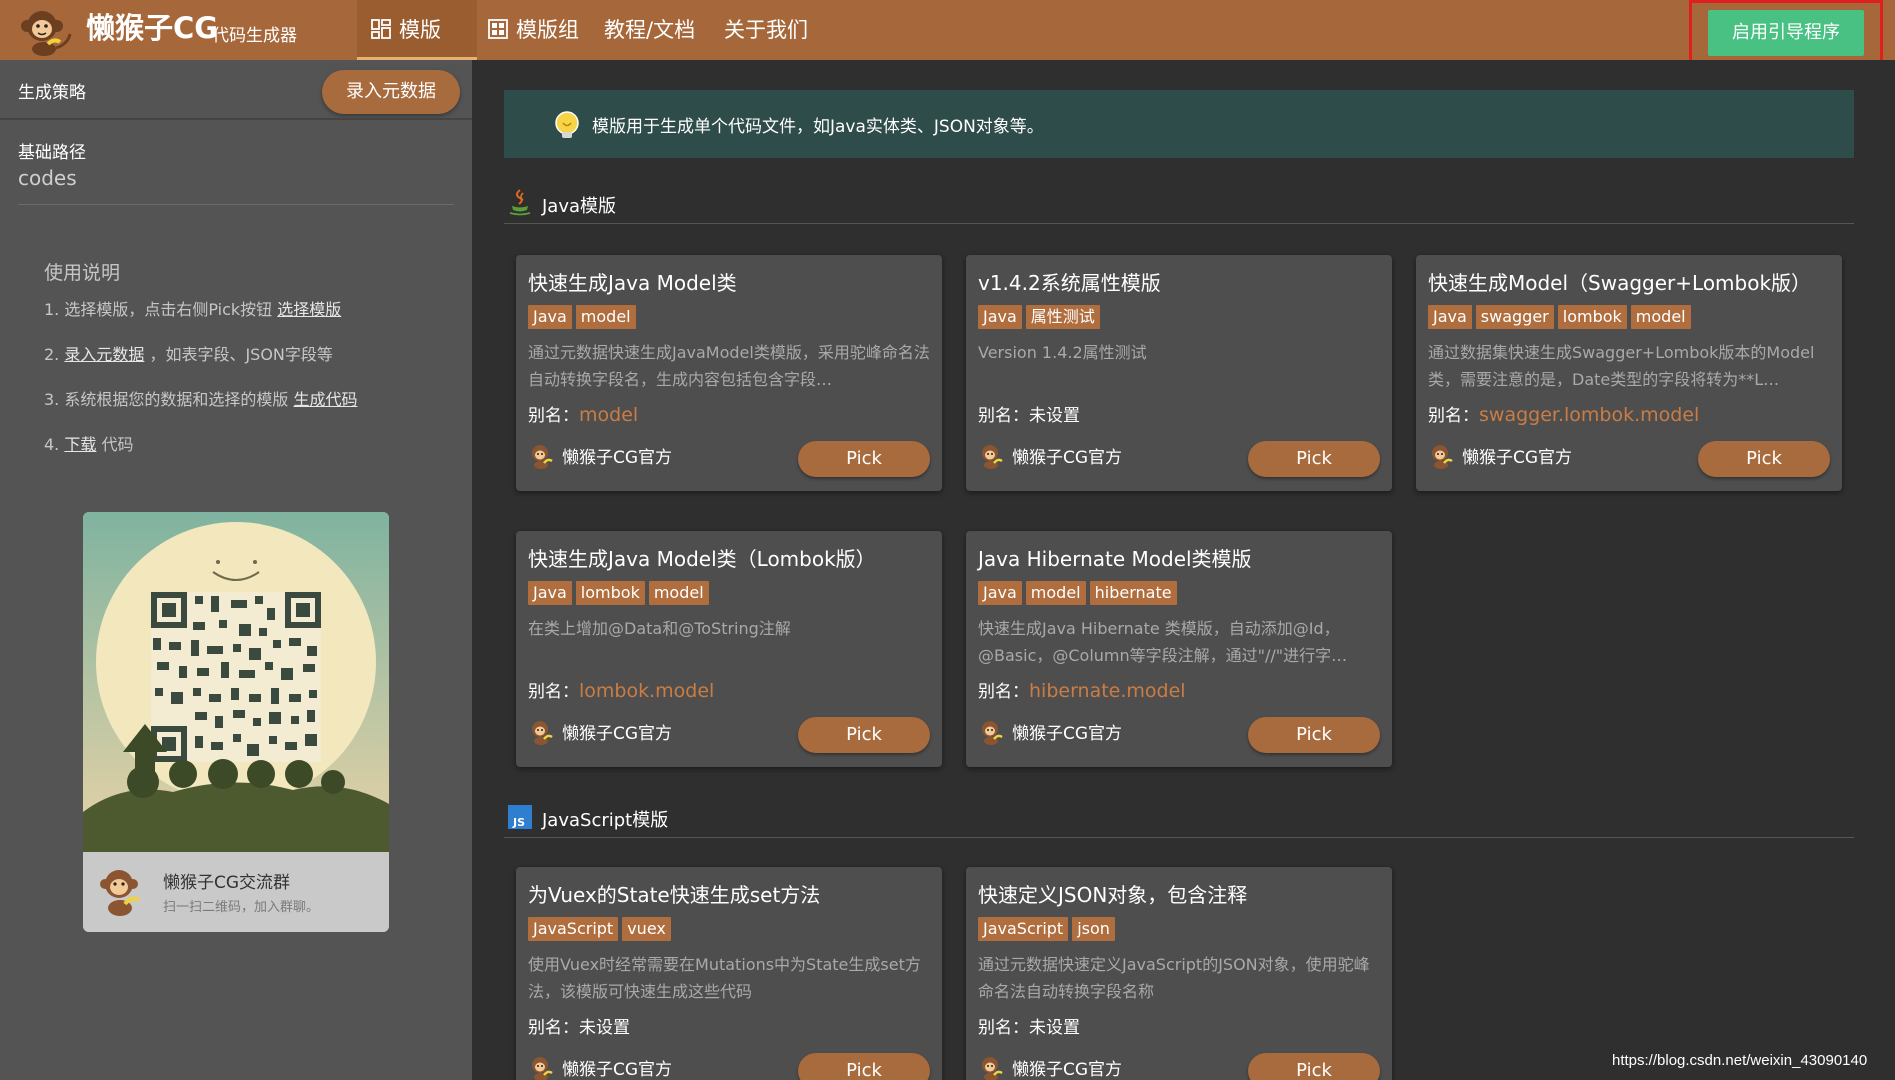 This screenshot has height=1080, width=1895. Describe the element at coordinates (584, 317) in the screenshot. I see `card-tags: Java model` at that location.